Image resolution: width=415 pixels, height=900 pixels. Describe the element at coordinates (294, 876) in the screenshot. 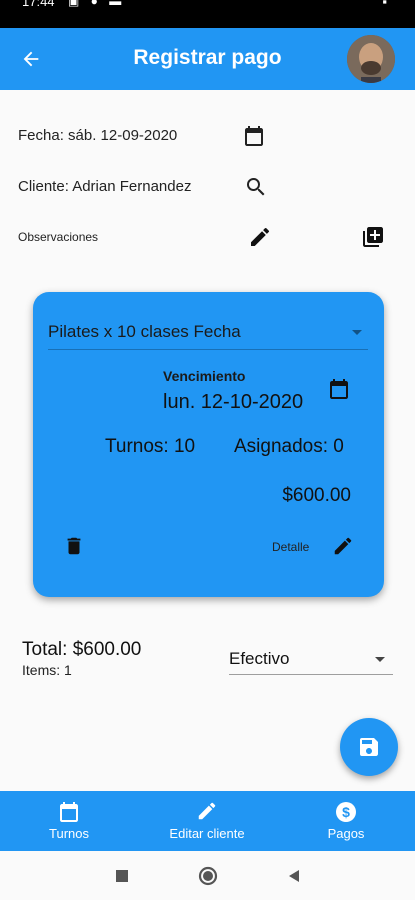

I see `back-icon` at that location.